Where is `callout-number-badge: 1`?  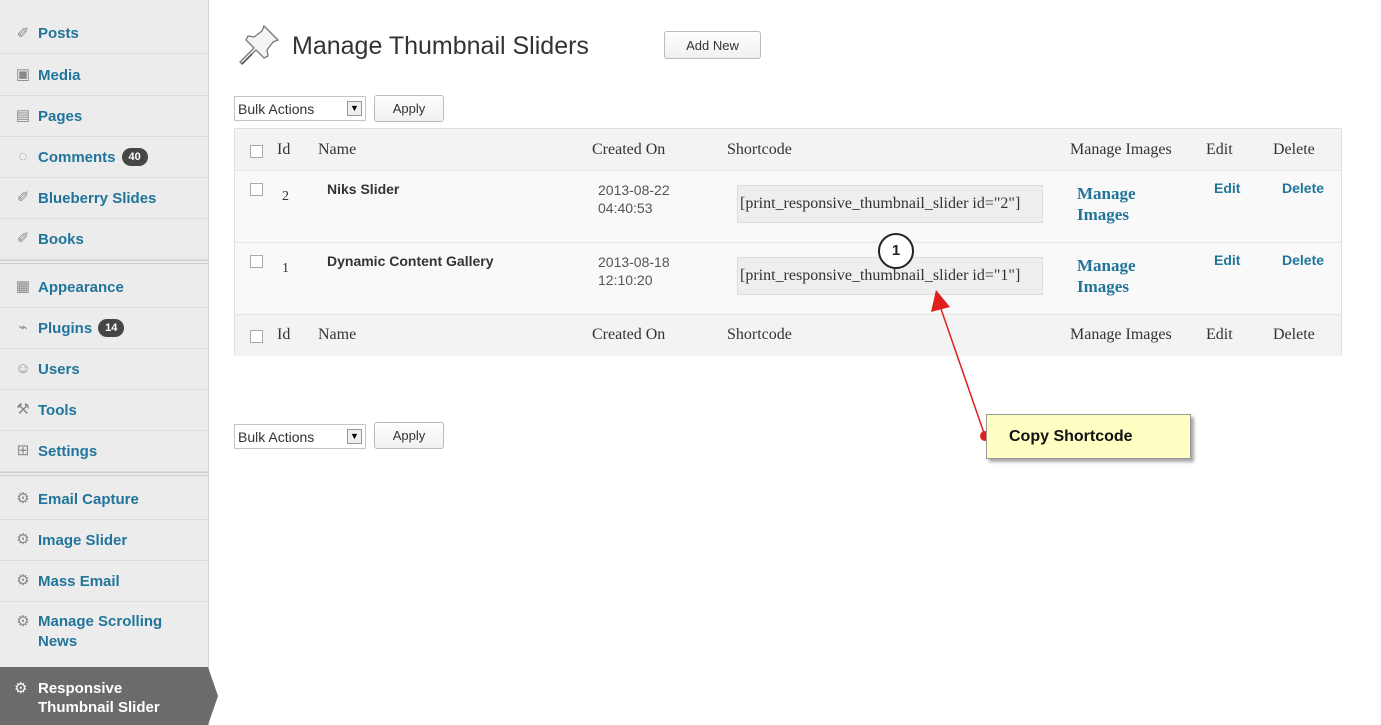
callout-number-badge: 1 is located at coordinates (896, 251).